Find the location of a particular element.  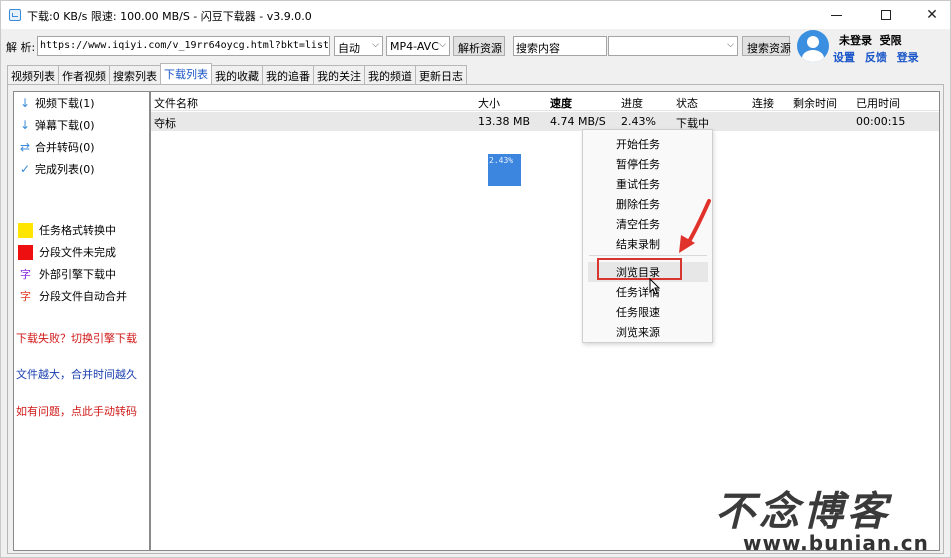

list-header: 文件名称 大小 速度 进度 状态 连接 剩余时间 已用时间 is located at coordinates (545, 101).